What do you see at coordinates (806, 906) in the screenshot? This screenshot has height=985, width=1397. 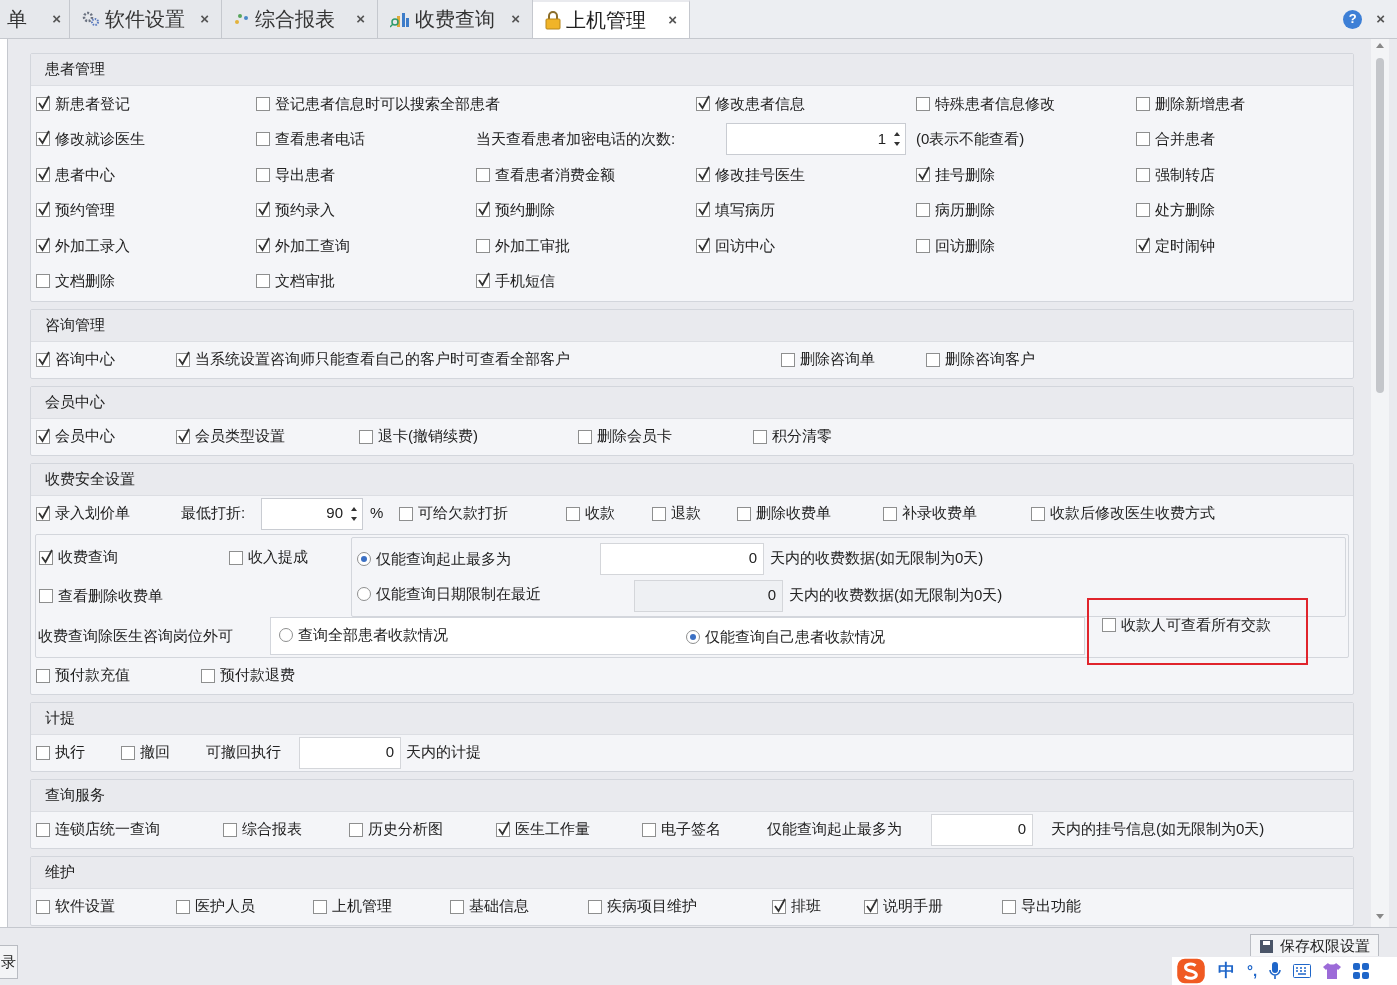 I see `checkbox-label: 排班` at bounding box center [806, 906].